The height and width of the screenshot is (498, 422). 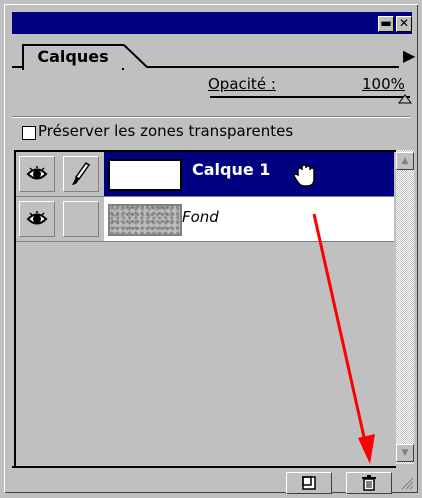 I want to click on tab-edge, so click(x=133, y=56).